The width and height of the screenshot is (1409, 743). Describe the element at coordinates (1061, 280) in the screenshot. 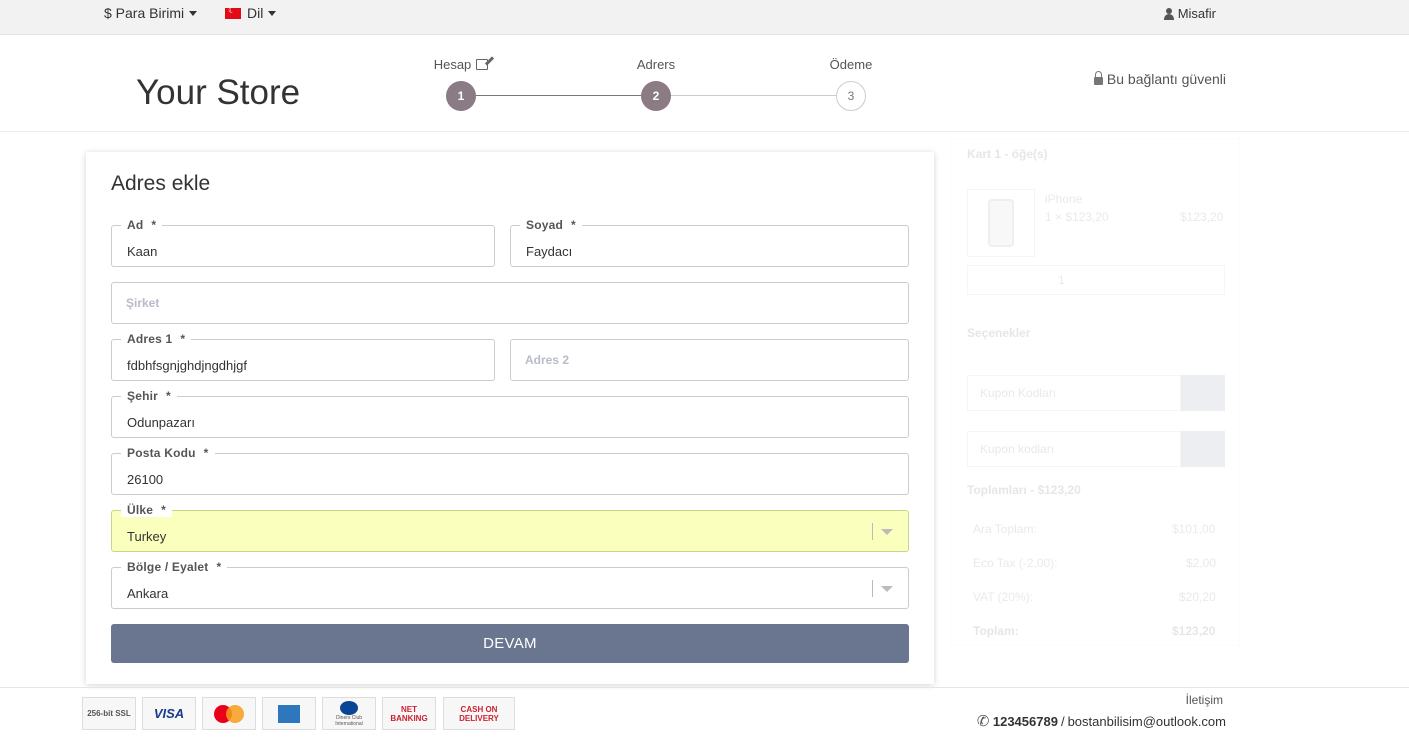

I see `quantity-value: 1` at that location.